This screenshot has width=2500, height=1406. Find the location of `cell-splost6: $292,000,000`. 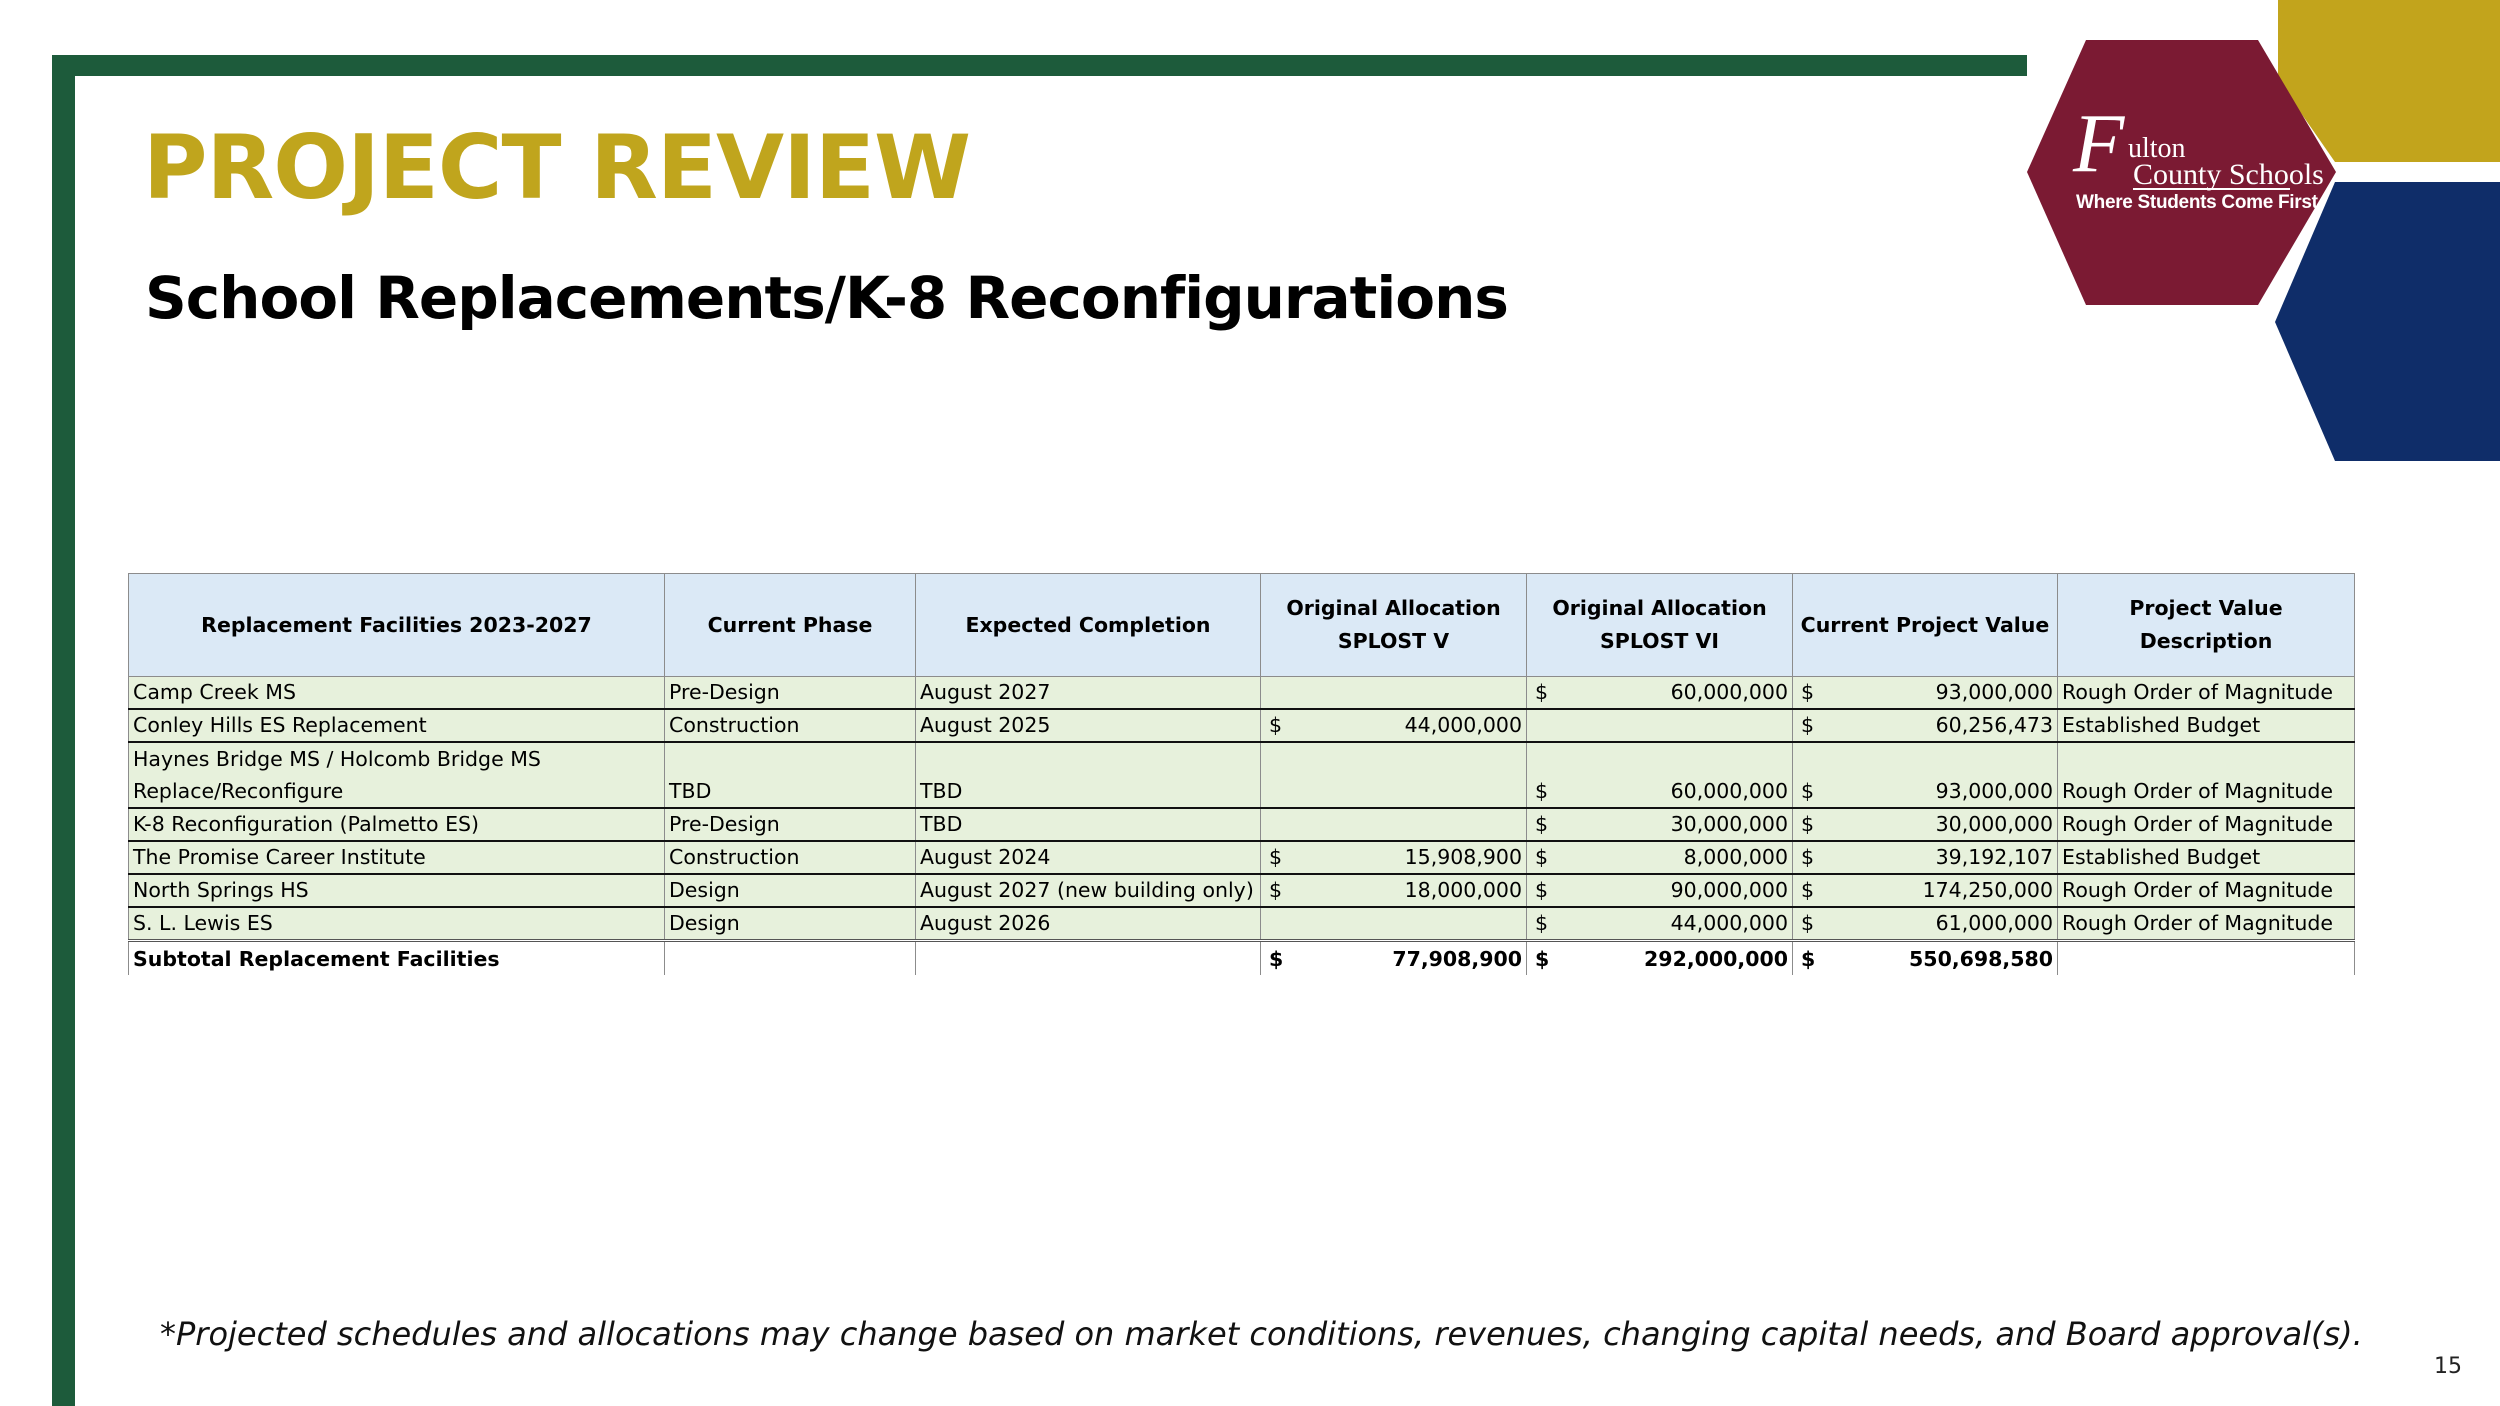

cell-splost6: $292,000,000 is located at coordinates (1659, 957).